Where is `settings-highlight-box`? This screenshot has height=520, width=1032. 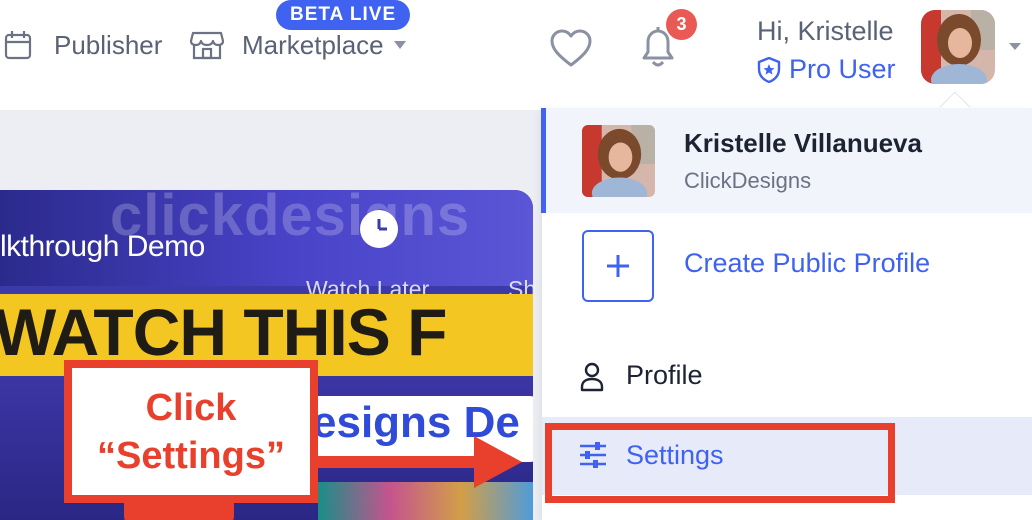
settings-highlight-box is located at coordinates (720, 463).